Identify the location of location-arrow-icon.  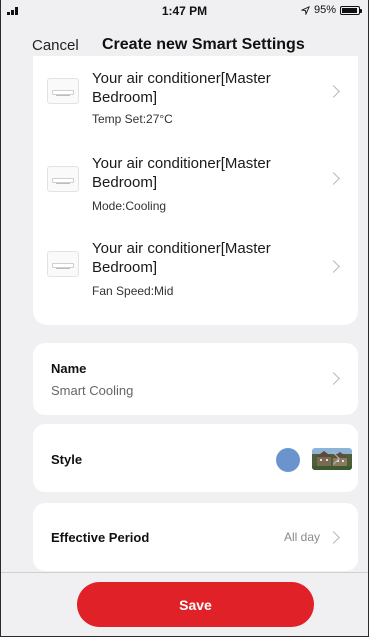
(305, 10).